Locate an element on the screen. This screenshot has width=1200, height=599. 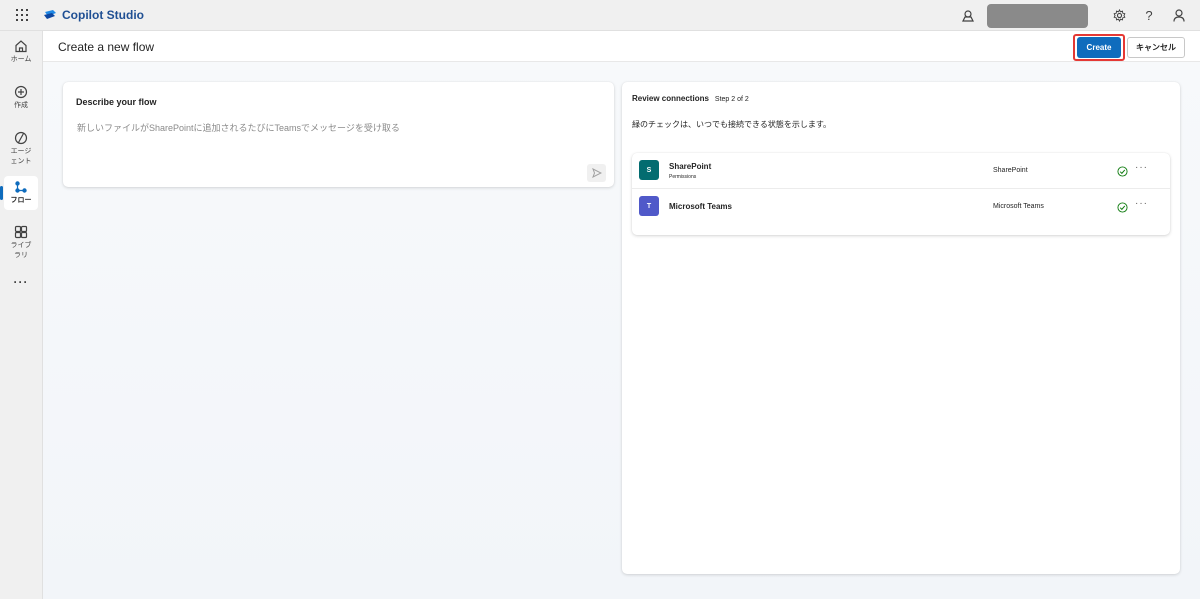
rail-item-agents: エージ ェント is located at coordinates (21, 149).